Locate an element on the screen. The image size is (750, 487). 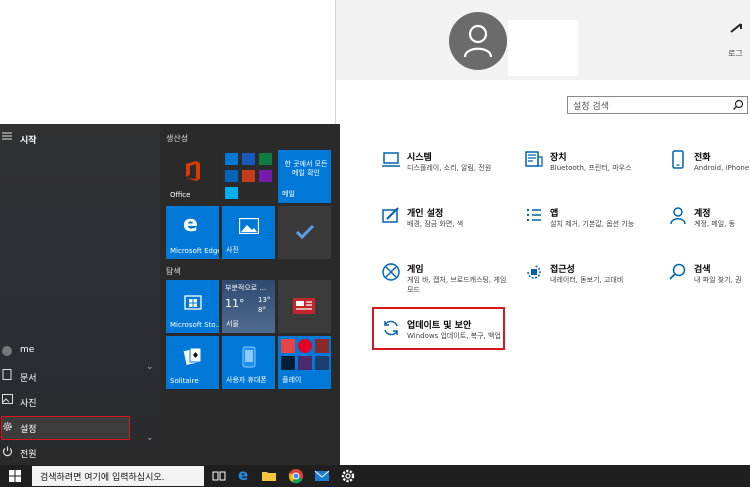
taskbar-search-input: 검색하려면 여기에 입력하십시오. is located at coordinates (118, 476).